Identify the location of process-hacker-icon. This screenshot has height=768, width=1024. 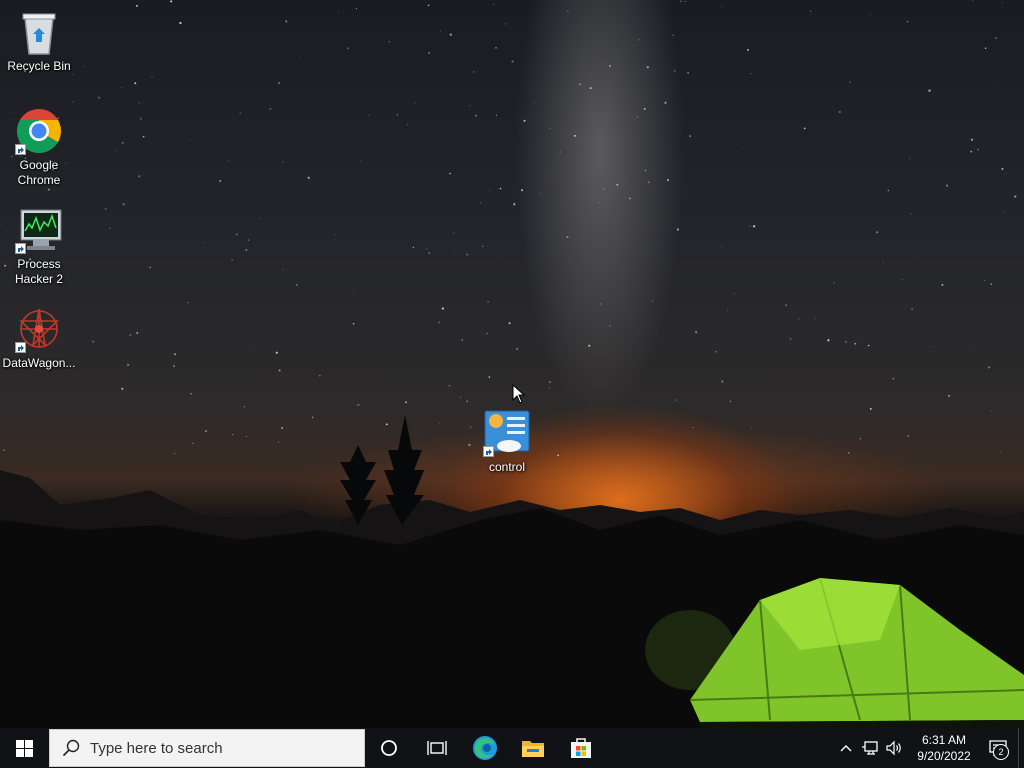
(39, 230).